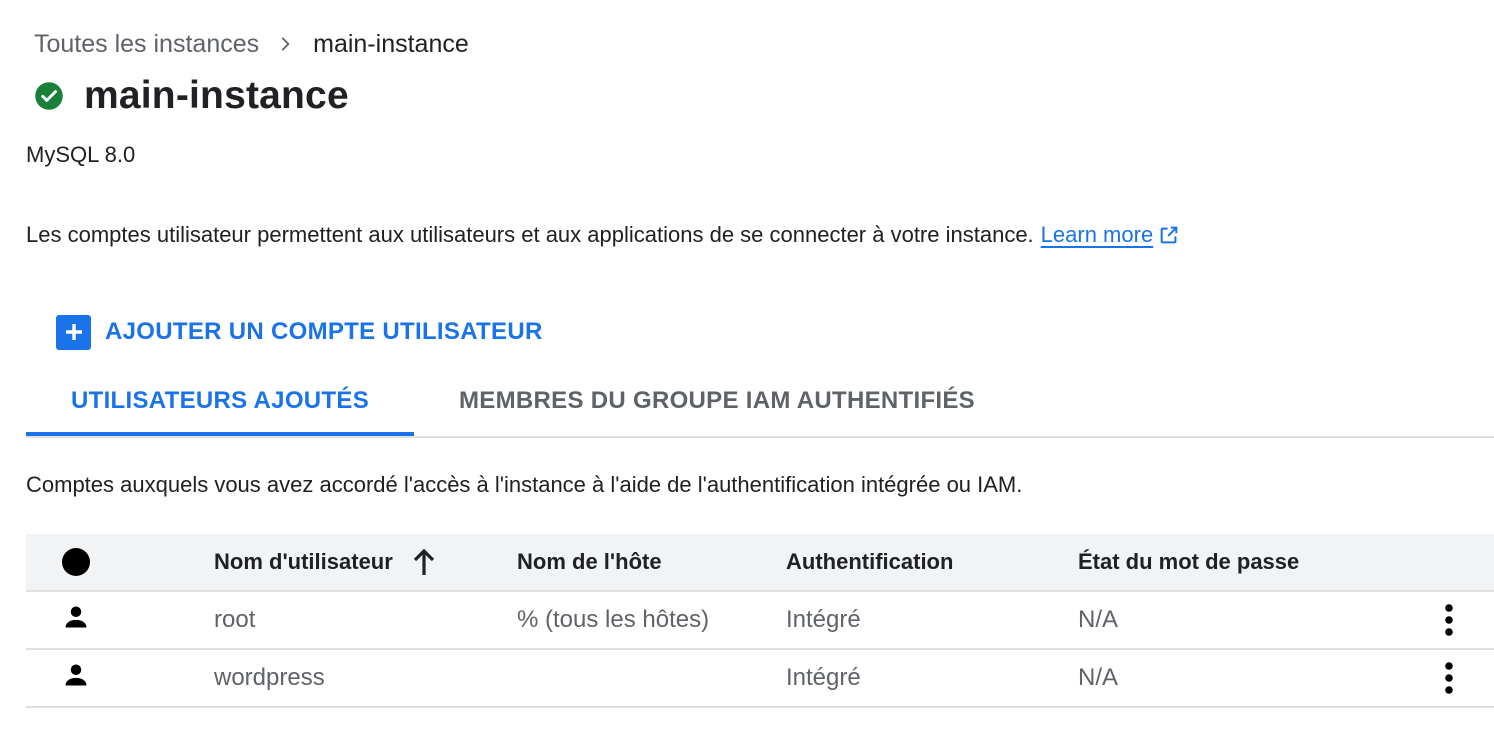 The width and height of the screenshot is (1494, 736). Describe the element at coordinates (235, 619) in the screenshot. I see `cell-username: root` at that location.